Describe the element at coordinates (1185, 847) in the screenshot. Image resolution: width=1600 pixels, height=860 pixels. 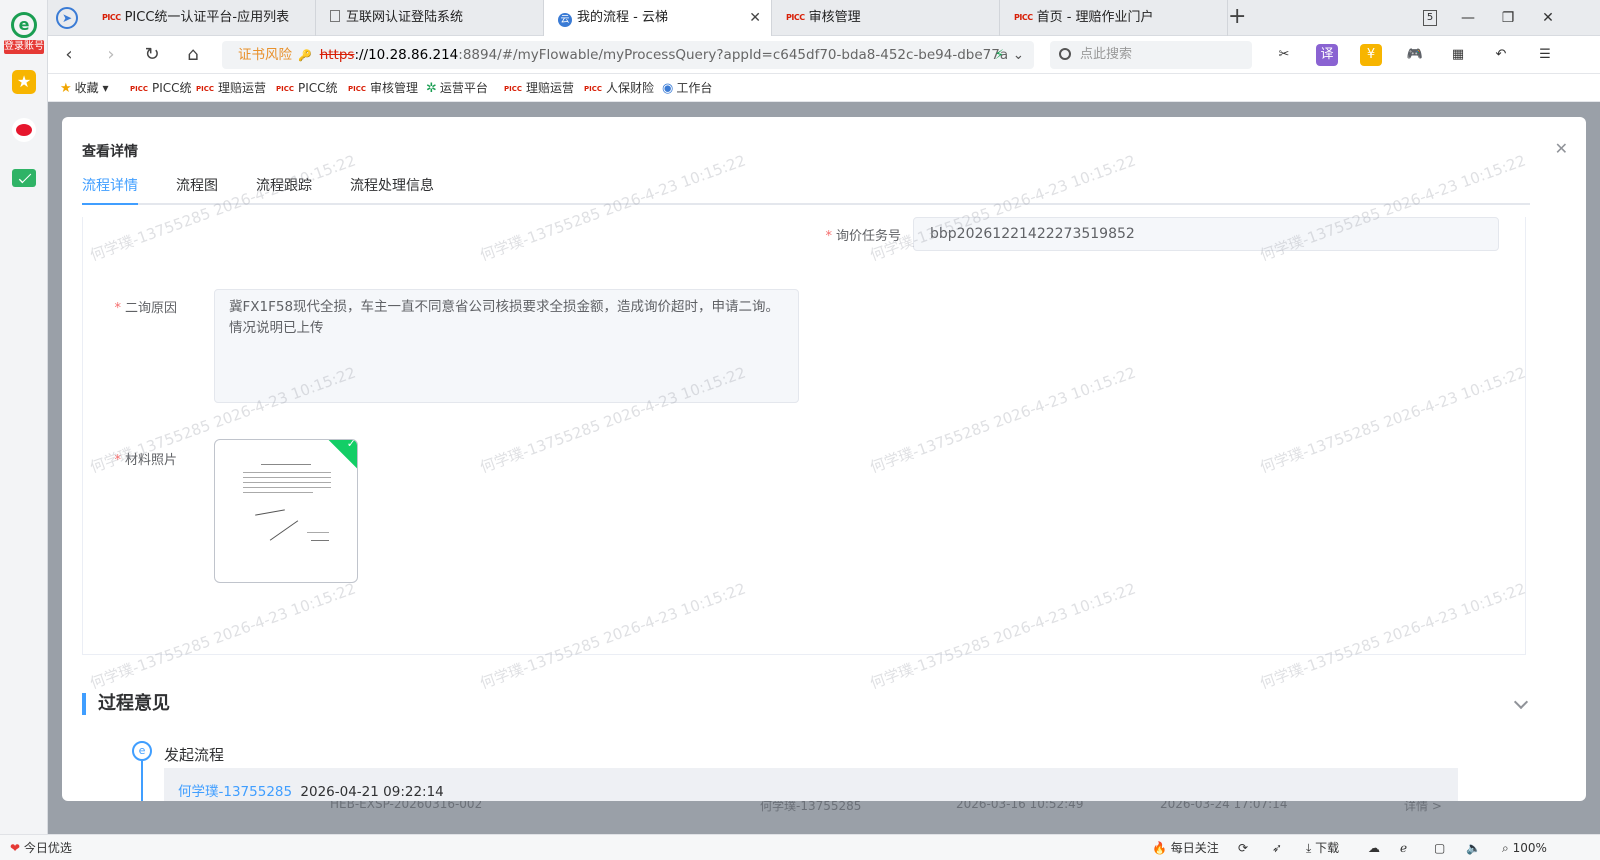
I see `daily-follow: 🔥 每日关注` at that location.